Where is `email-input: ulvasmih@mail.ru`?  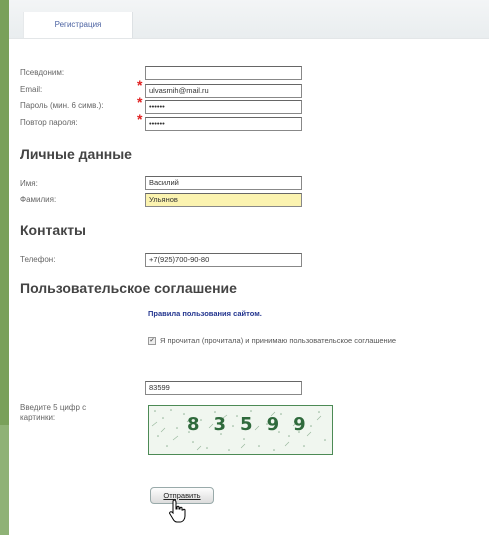
email-input: ulvasmih@mail.ru is located at coordinates (223, 91).